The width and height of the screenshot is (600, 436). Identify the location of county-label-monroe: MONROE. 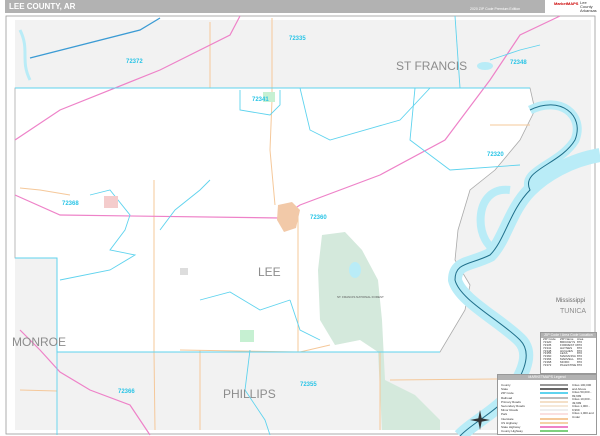
(39, 342).